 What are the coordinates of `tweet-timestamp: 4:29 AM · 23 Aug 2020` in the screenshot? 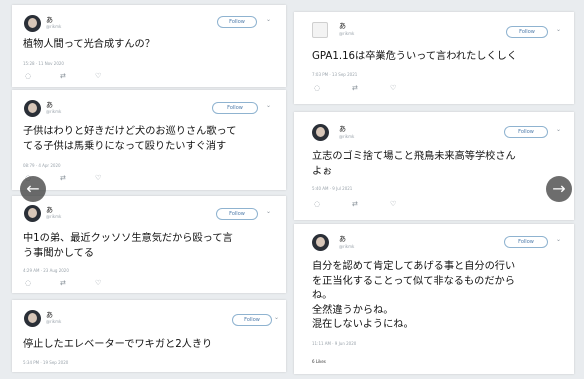 It's located at (46, 270).